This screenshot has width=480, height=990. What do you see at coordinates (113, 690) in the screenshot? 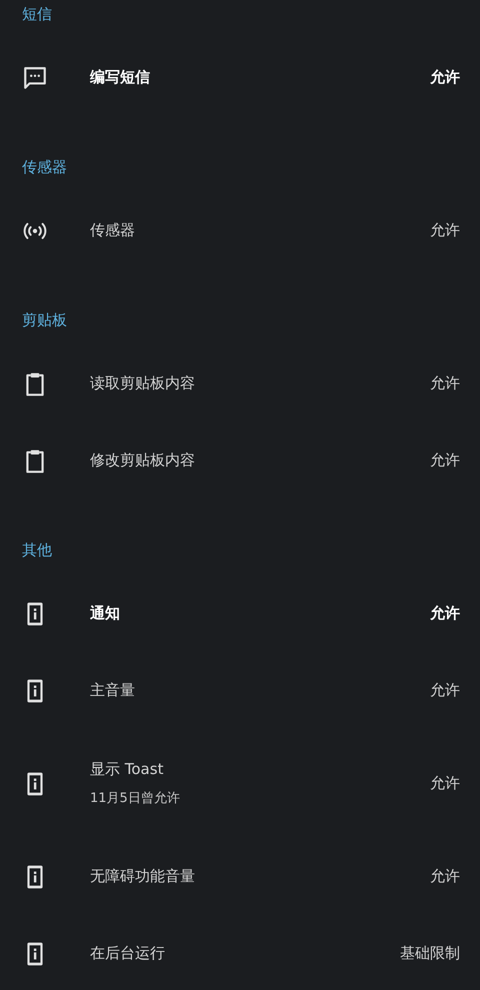
I see `permission-label: 主音量` at bounding box center [113, 690].